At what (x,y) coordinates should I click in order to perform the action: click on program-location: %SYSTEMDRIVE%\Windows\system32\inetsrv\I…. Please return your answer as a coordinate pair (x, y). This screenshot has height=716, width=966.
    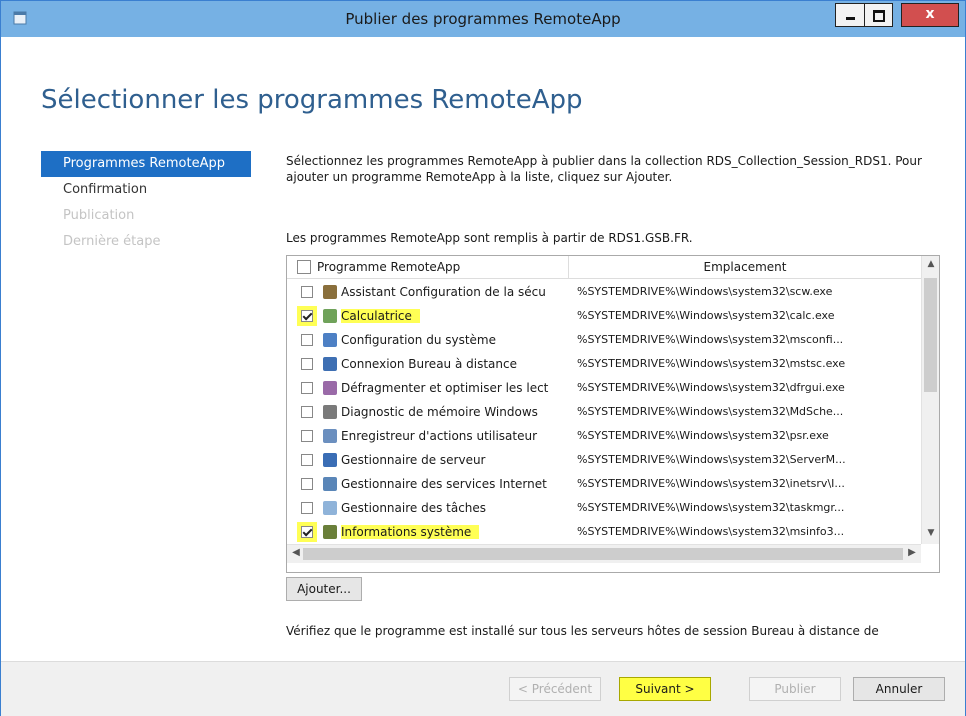
    Looking at the image, I should click on (711, 483).